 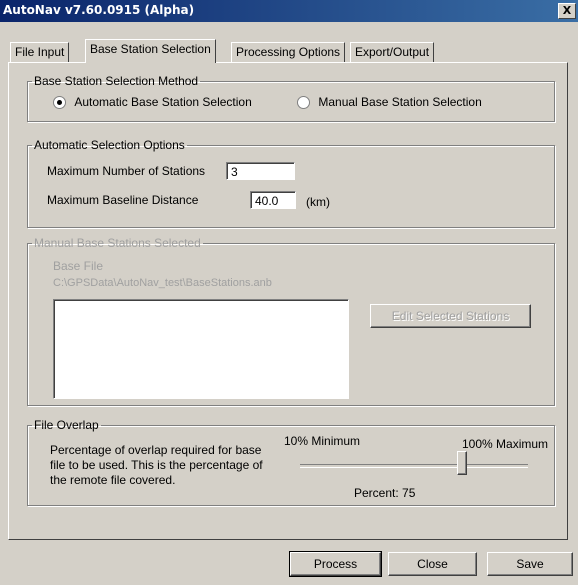 What do you see at coordinates (78, 266) in the screenshot?
I see `base-file-label: Base File` at bounding box center [78, 266].